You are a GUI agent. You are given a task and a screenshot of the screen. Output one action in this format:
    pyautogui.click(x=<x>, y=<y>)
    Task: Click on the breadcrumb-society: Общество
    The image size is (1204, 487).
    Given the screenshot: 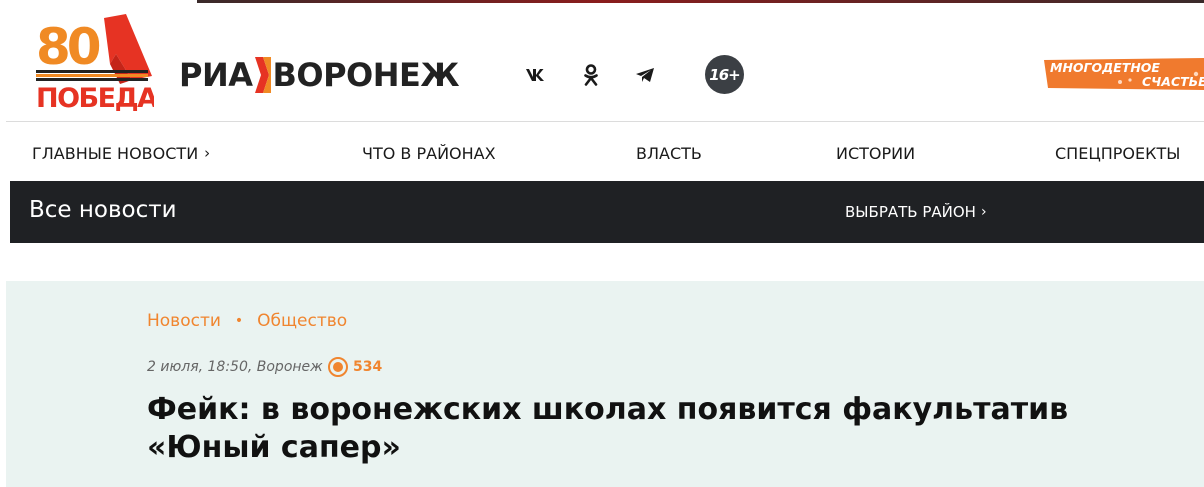 What is the action you would take?
    pyautogui.click(x=302, y=321)
    